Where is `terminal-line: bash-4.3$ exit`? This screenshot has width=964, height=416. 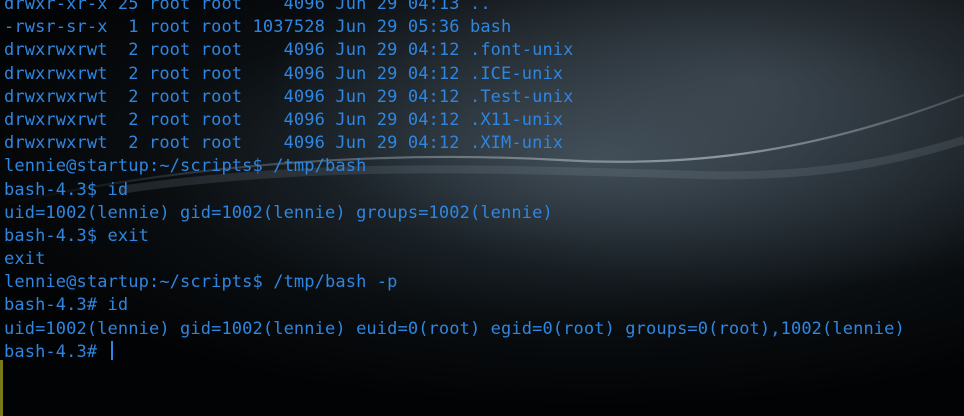 terminal-line: bash-4.3$ exit is located at coordinates (76, 235).